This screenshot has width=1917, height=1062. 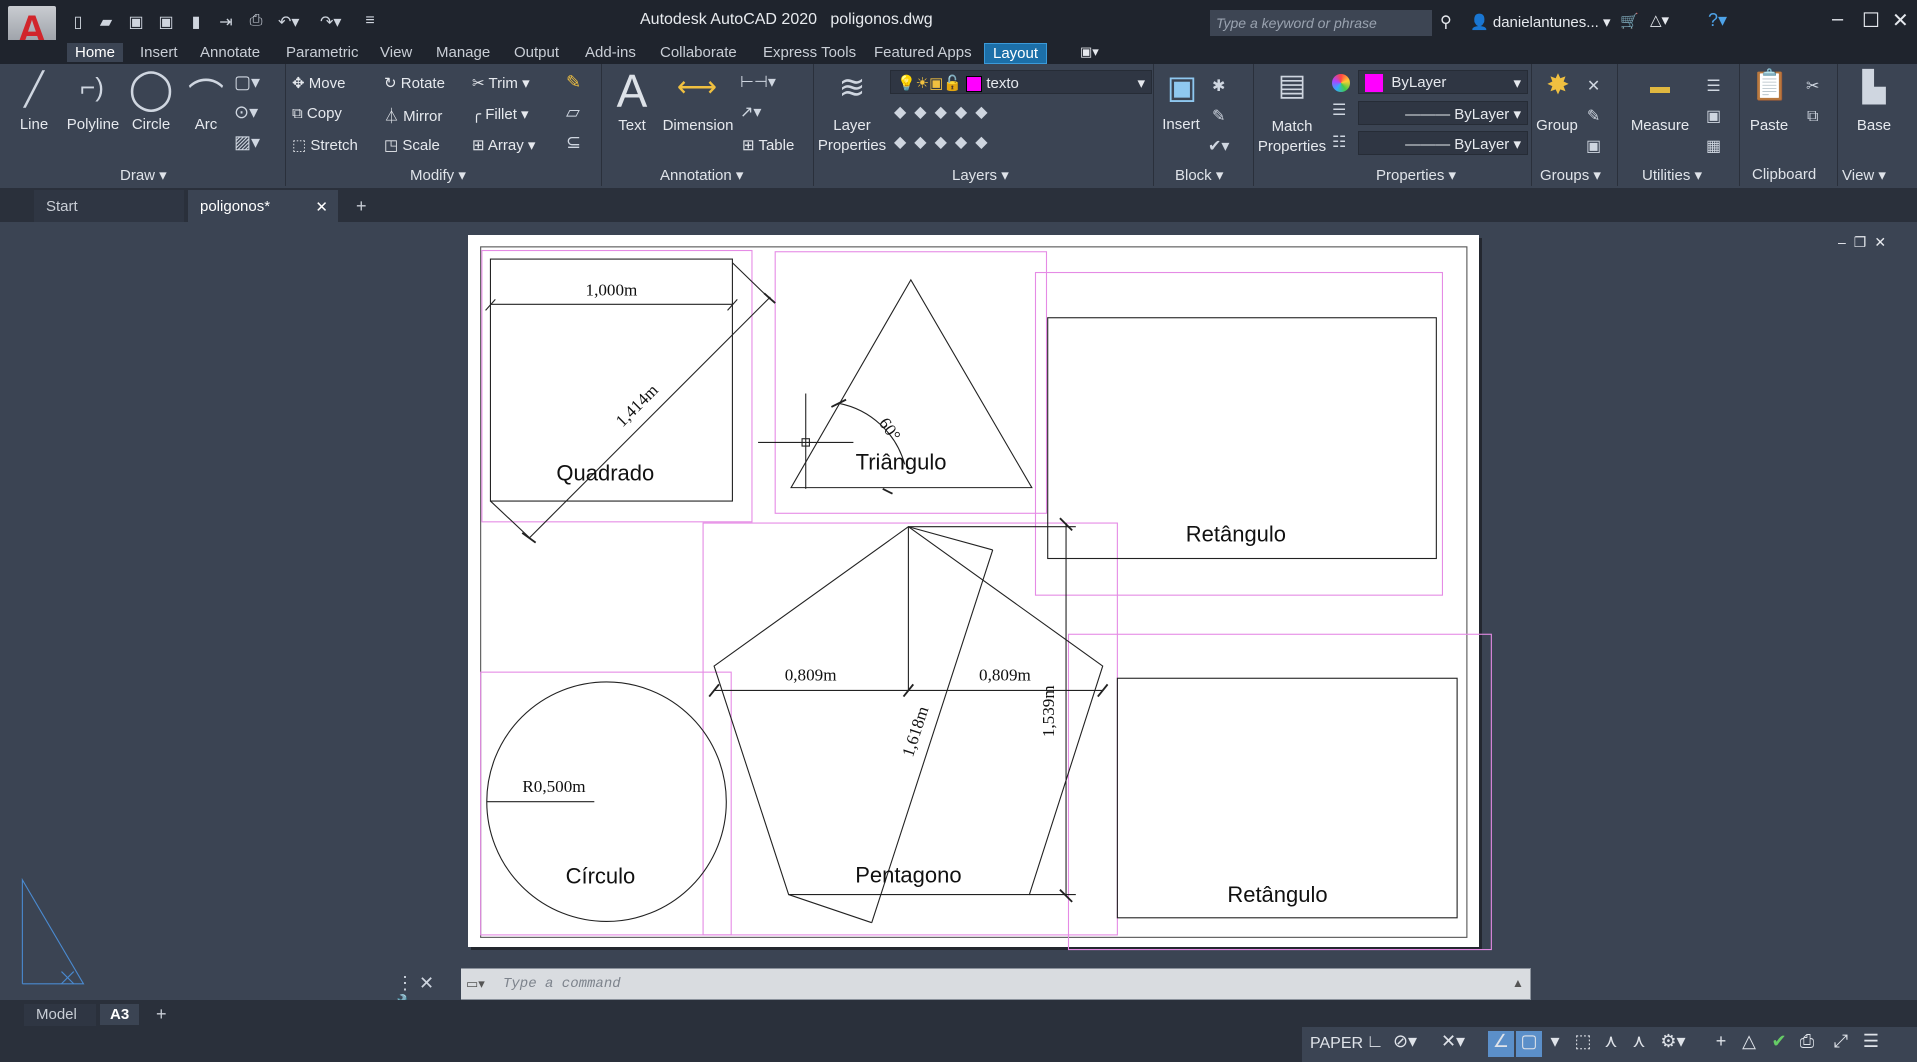 I want to click on pentagon-left-dim: 0,809m, so click(x=811, y=675).